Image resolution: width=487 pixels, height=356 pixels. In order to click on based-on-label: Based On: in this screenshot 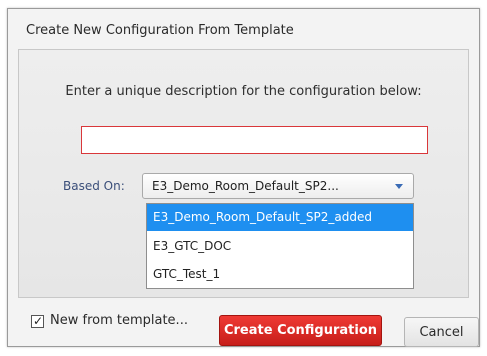, I will do `click(94, 186)`.